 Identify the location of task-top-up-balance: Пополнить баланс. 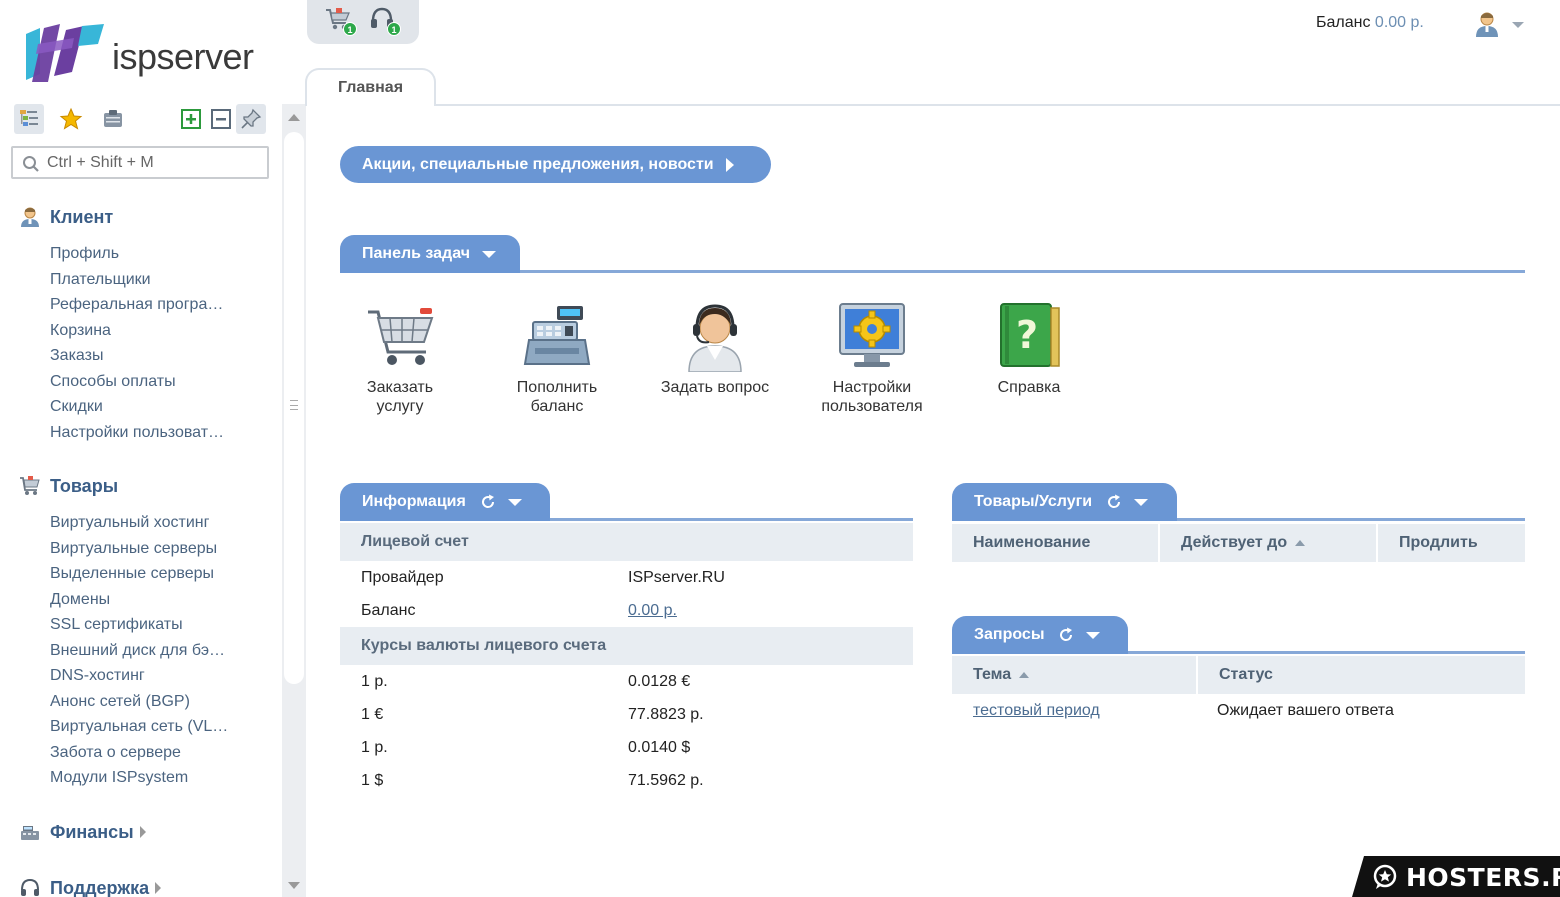
(557, 358).